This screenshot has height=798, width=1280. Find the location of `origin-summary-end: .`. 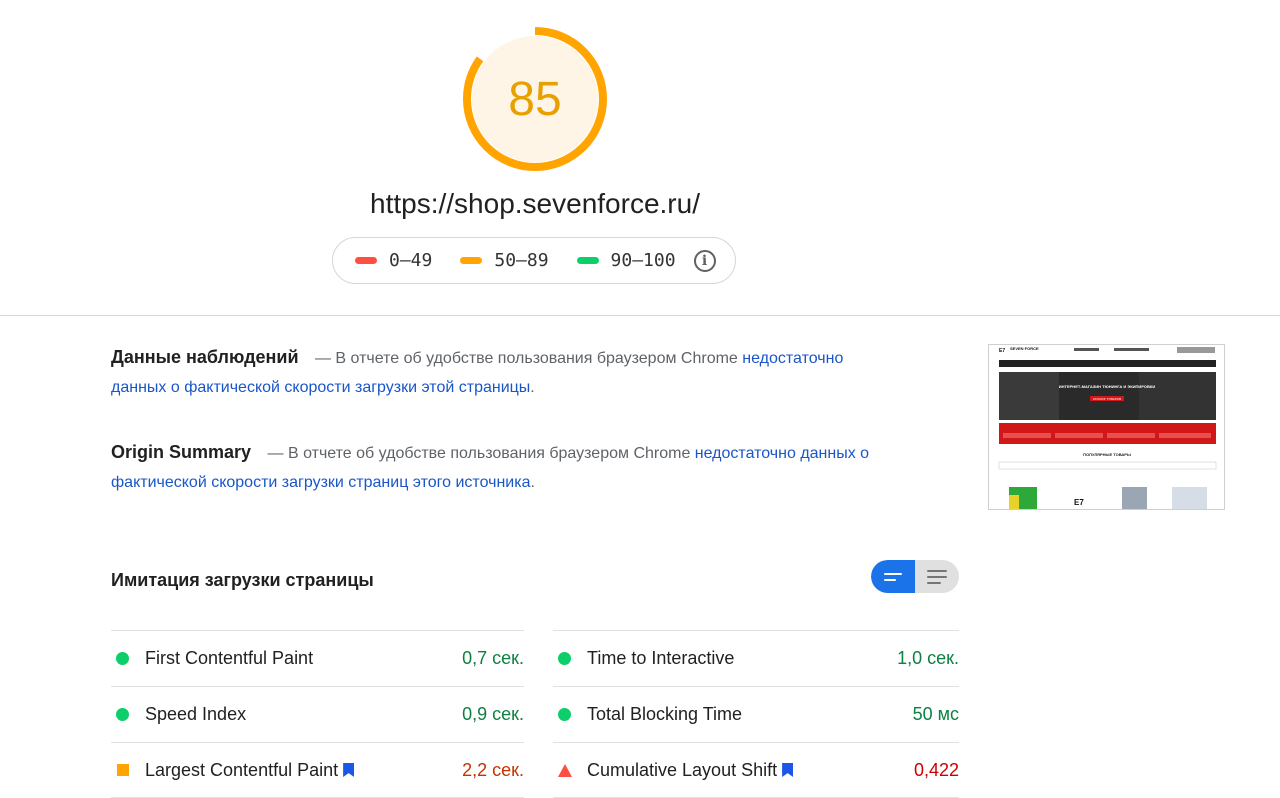

origin-summary-end: . is located at coordinates (532, 482).